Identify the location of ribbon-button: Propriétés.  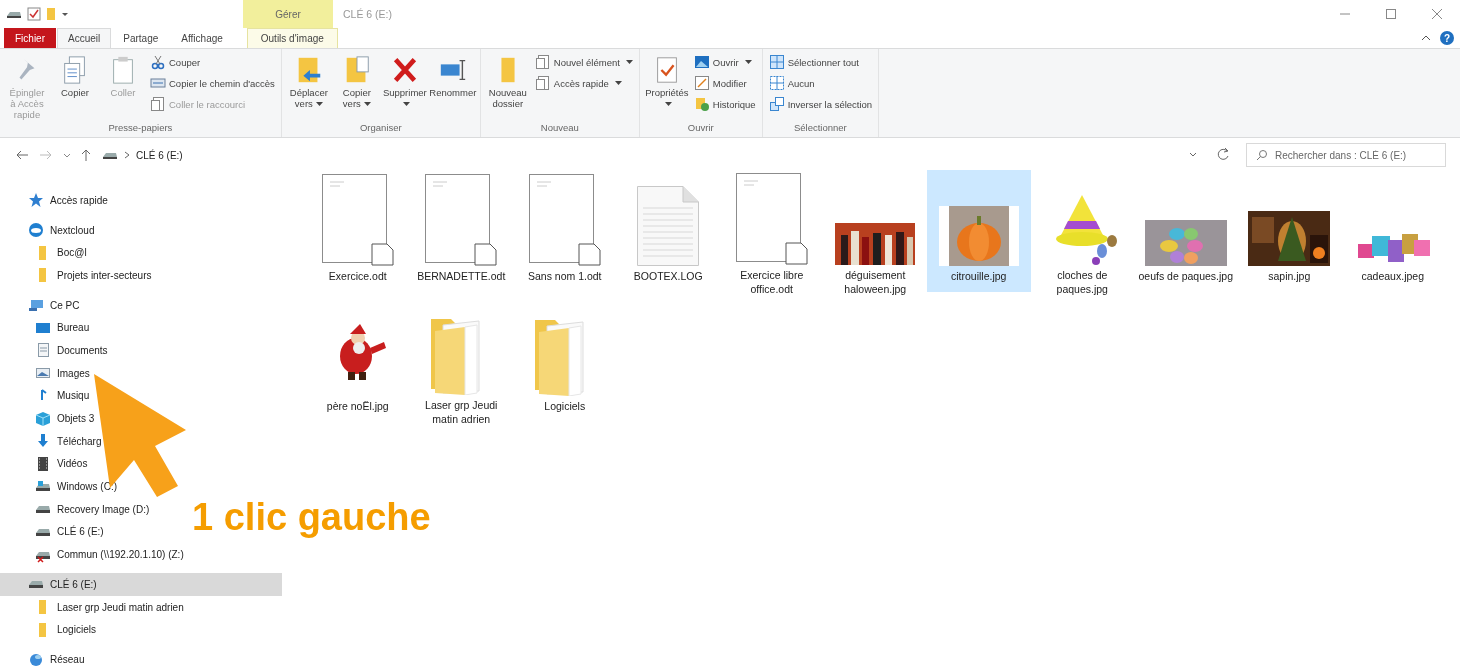
(666, 82).